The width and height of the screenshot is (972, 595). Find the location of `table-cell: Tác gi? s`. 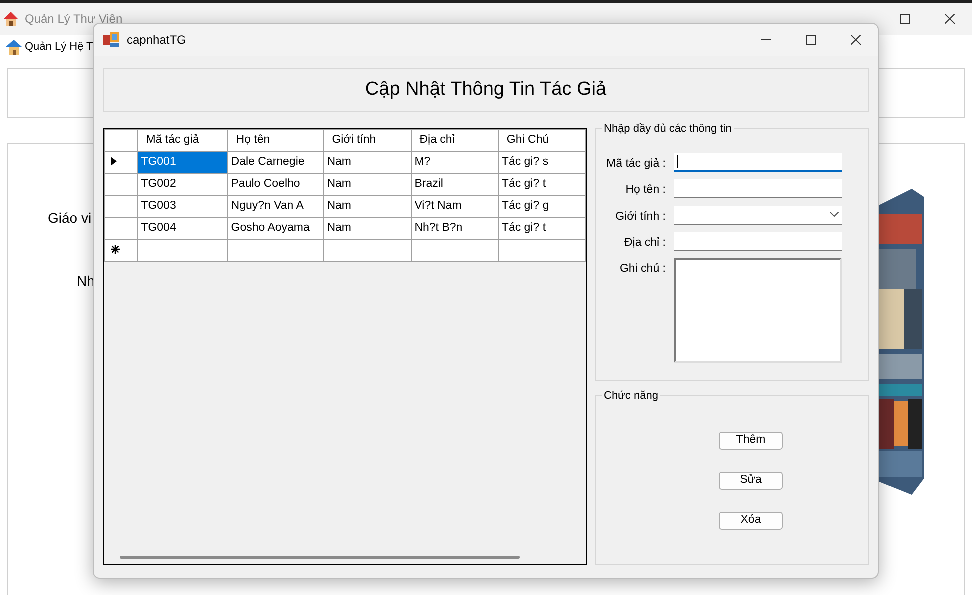

table-cell: Tác gi? s is located at coordinates (542, 163).